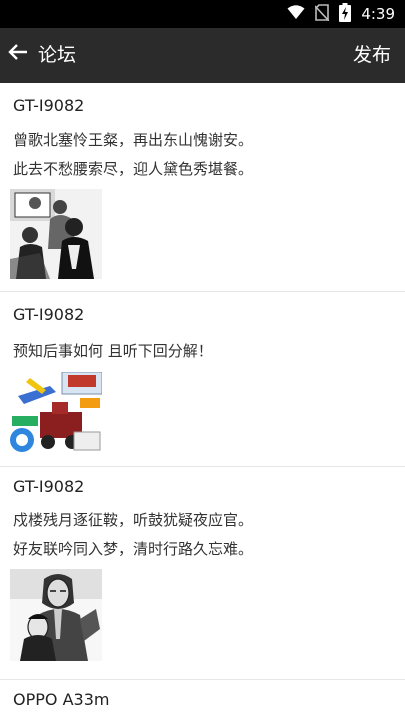  Describe the element at coordinates (202, 55) in the screenshot. I see `app-bar: 论坛 发布` at that location.